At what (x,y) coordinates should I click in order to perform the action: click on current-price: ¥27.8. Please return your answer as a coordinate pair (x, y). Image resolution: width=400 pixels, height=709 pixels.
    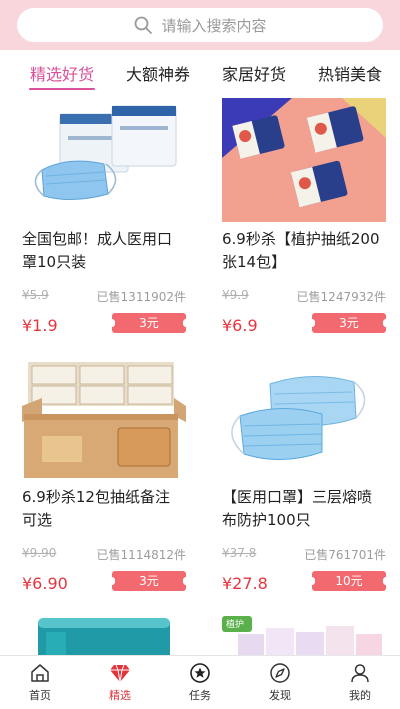
    Looking at the image, I should click on (245, 583).